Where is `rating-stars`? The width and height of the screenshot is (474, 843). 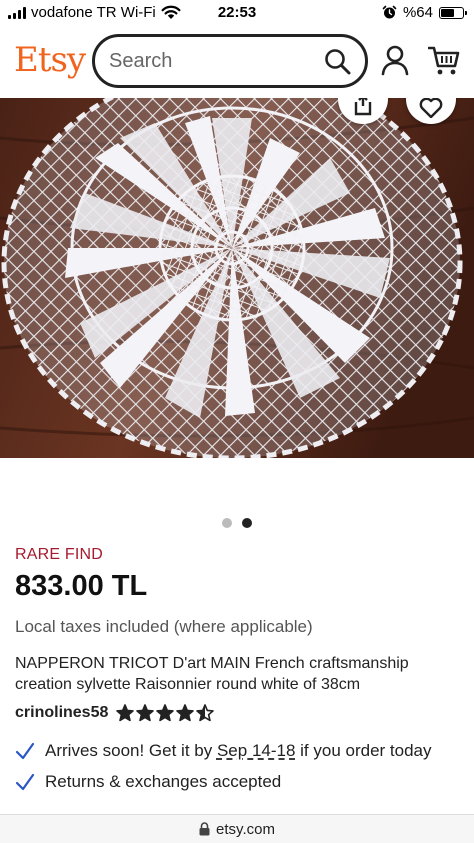 rating-stars is located at coordinates (165, 713).